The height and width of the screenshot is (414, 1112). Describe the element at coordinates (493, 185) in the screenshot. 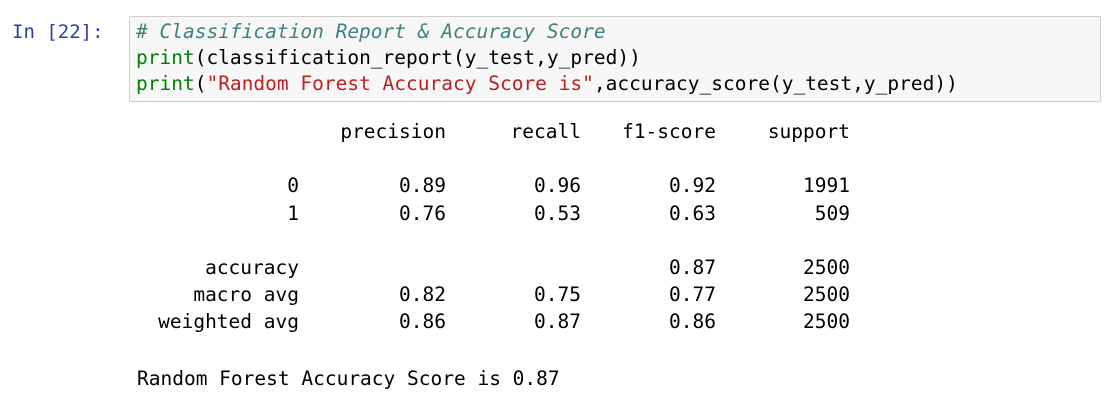

I see `report-row: 0 0.89 0.96 0.92 1991` at that location.